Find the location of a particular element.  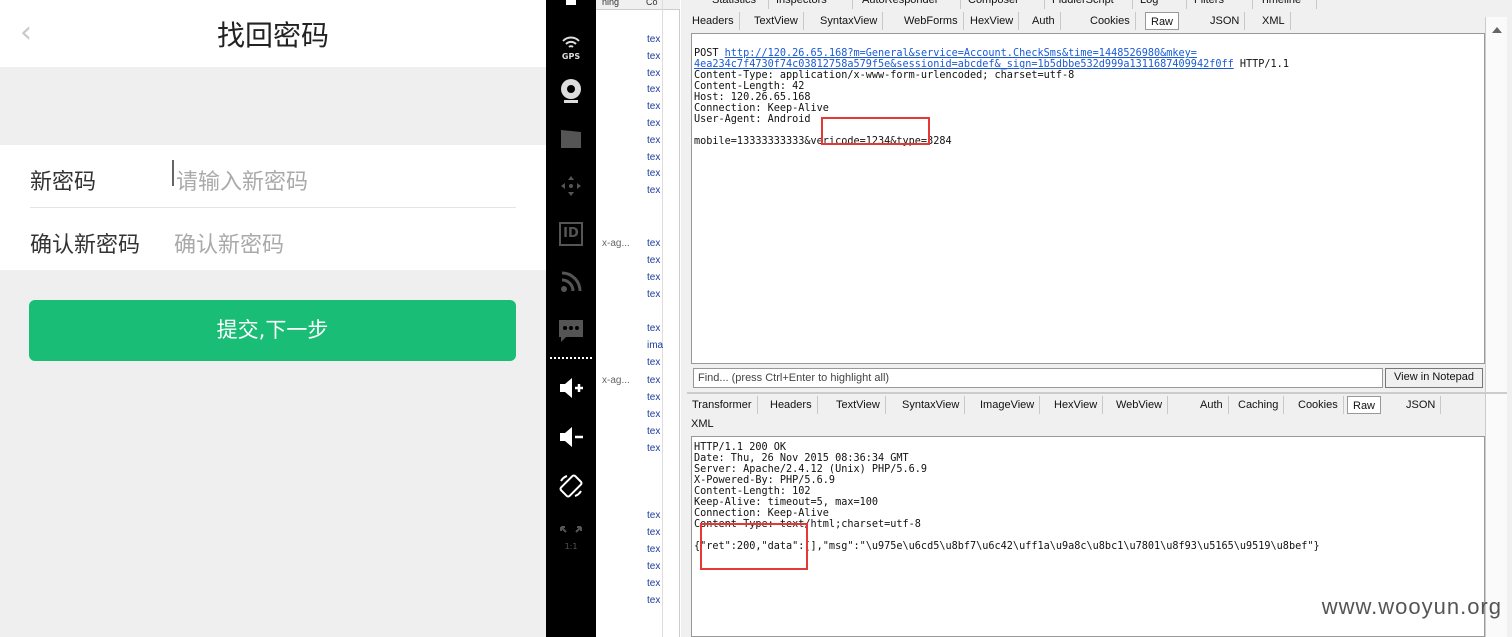

new-password-input: 请输入新密码 is located at coordinates (242, 180).